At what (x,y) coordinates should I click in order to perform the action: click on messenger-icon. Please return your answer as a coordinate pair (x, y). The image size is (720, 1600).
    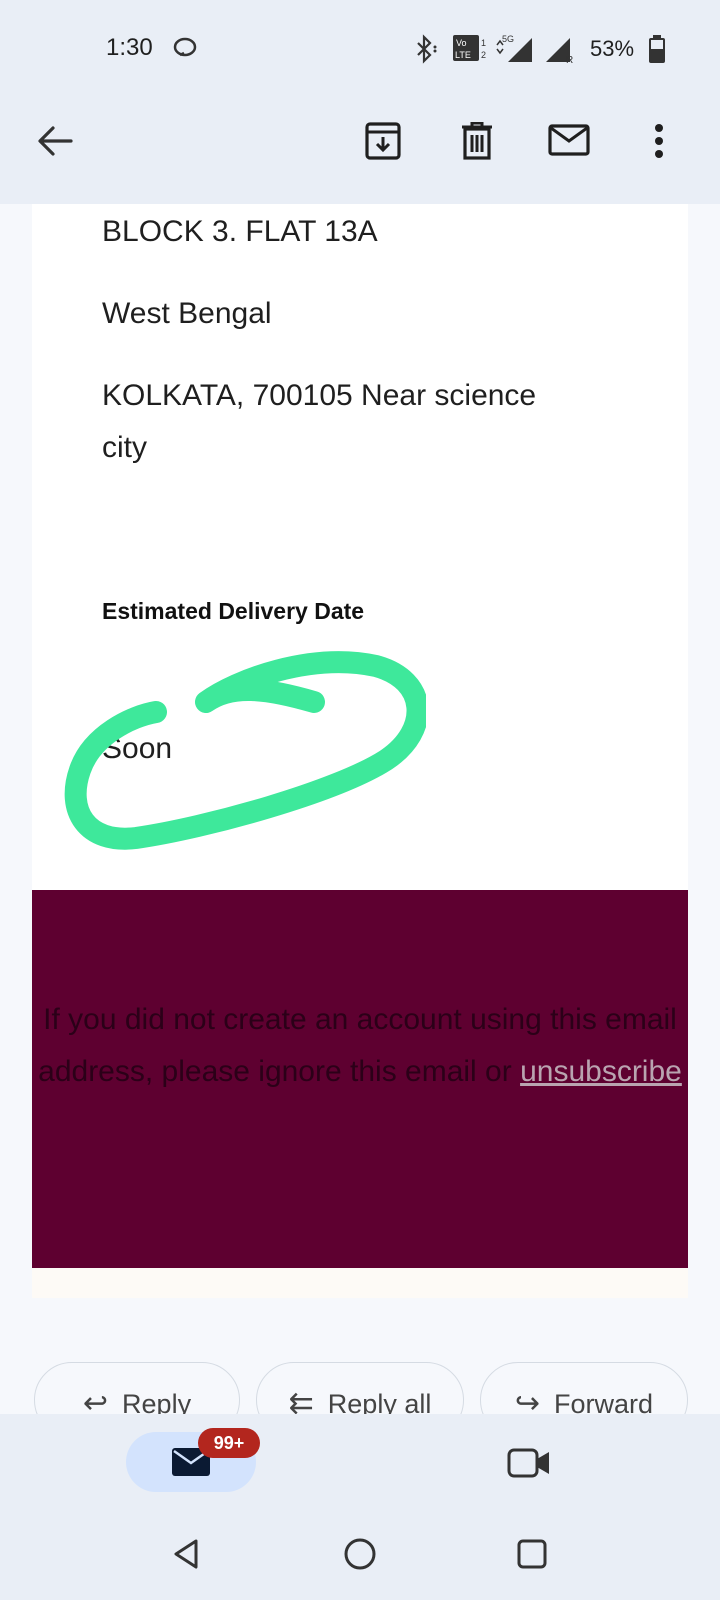
    Looking at the image, I should click on (185, 47).